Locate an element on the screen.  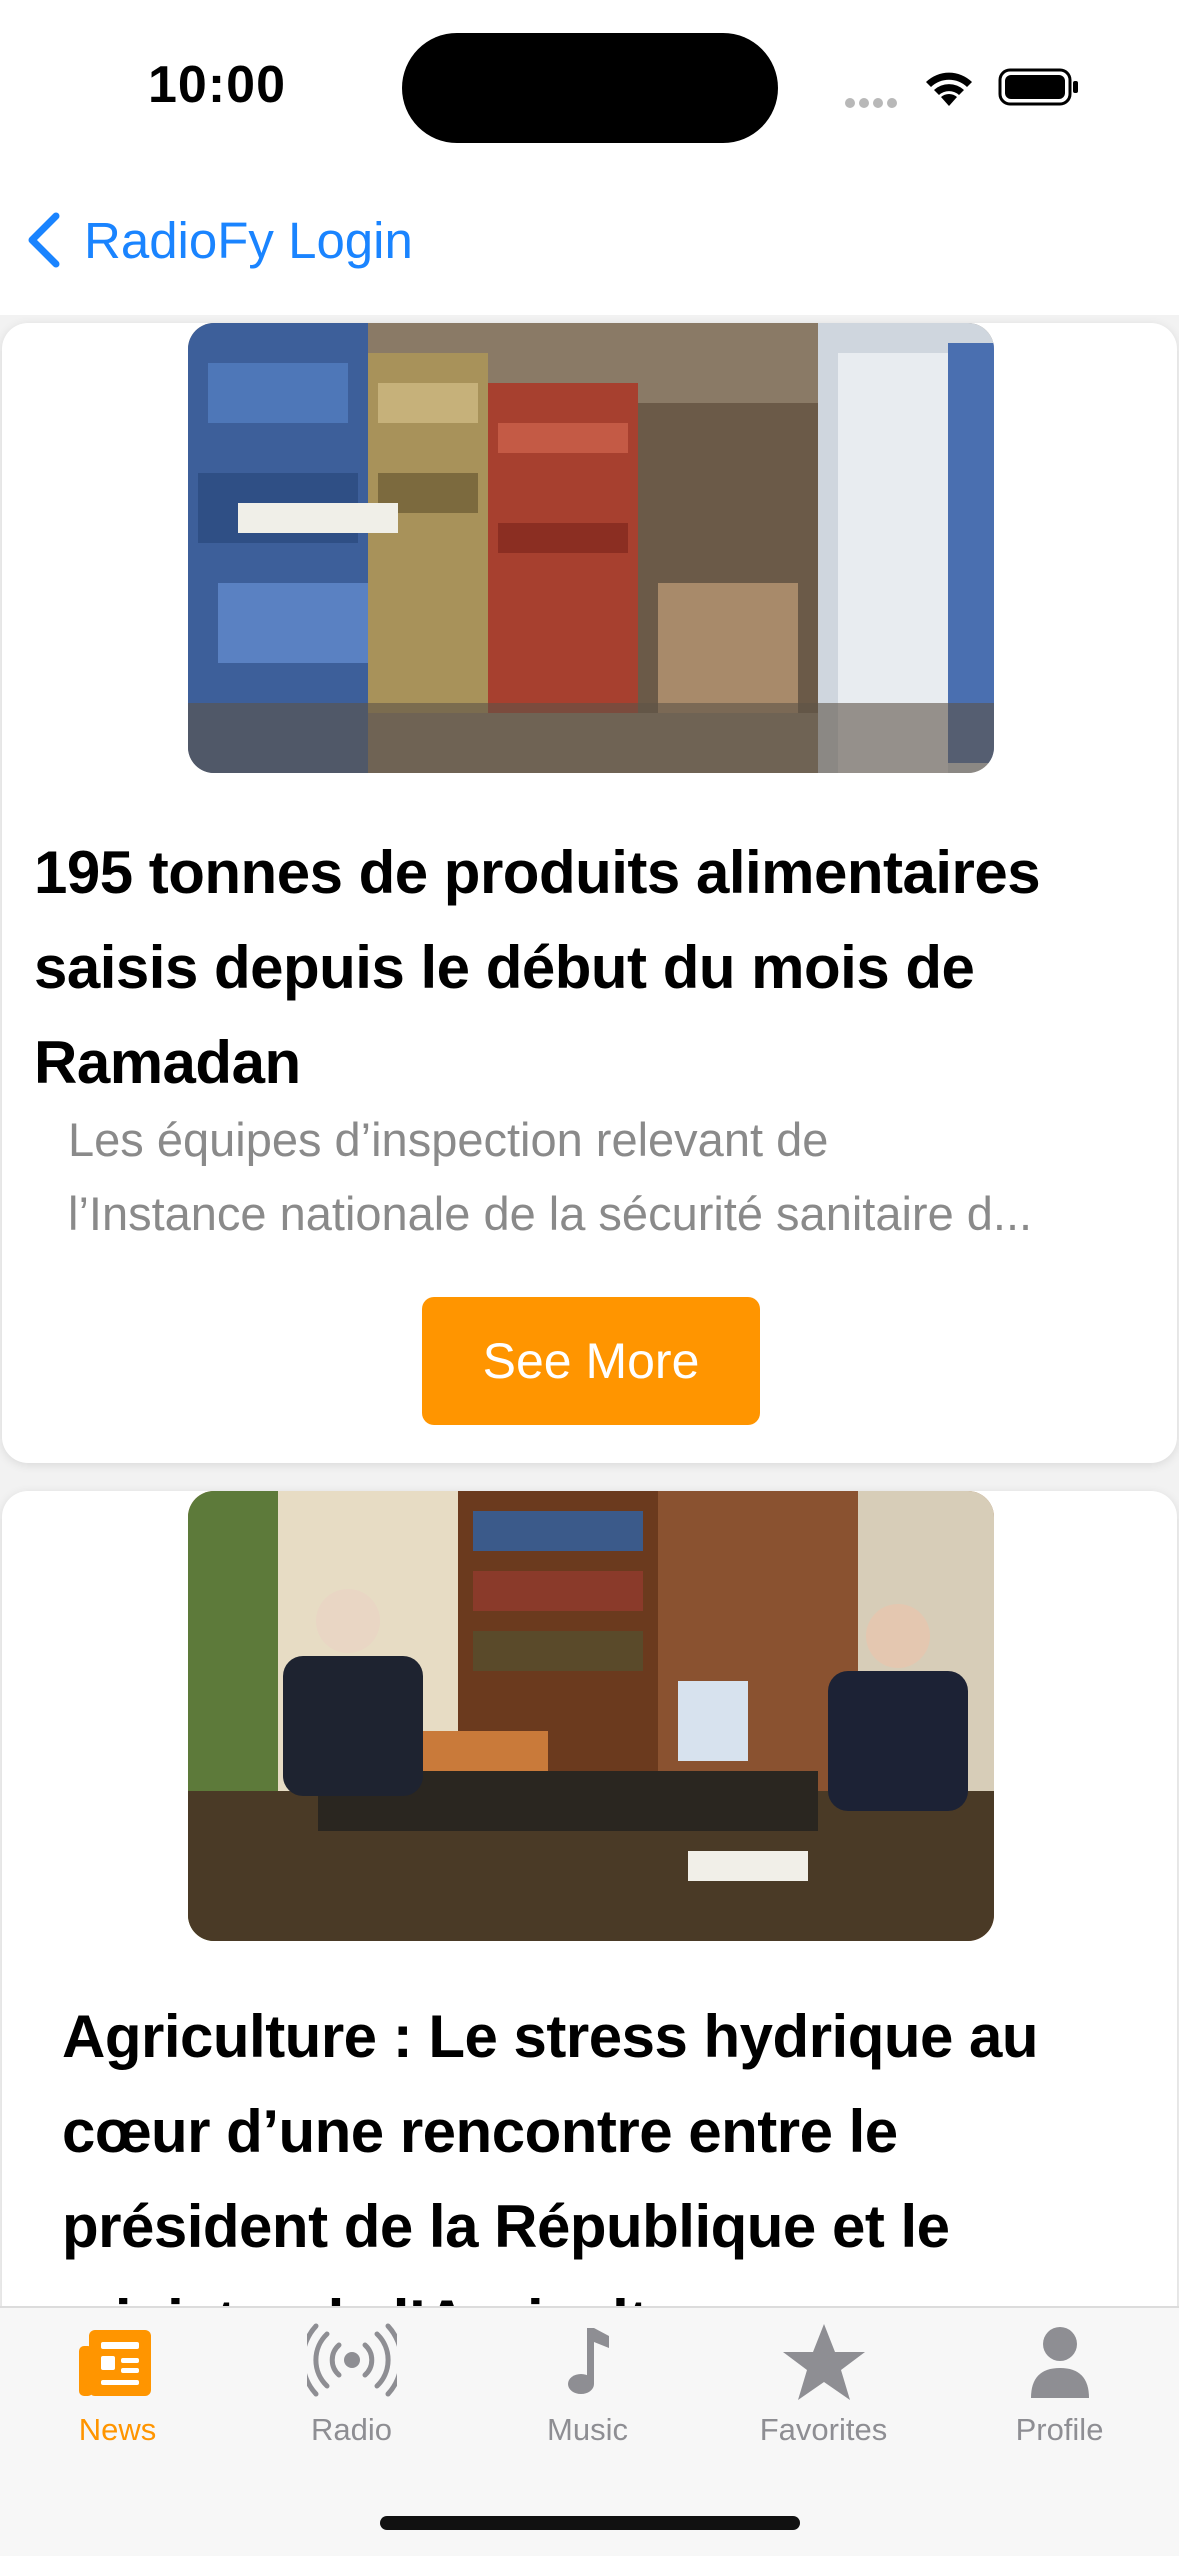
tab-radio: Radio is located at coordinates (351, 2395).